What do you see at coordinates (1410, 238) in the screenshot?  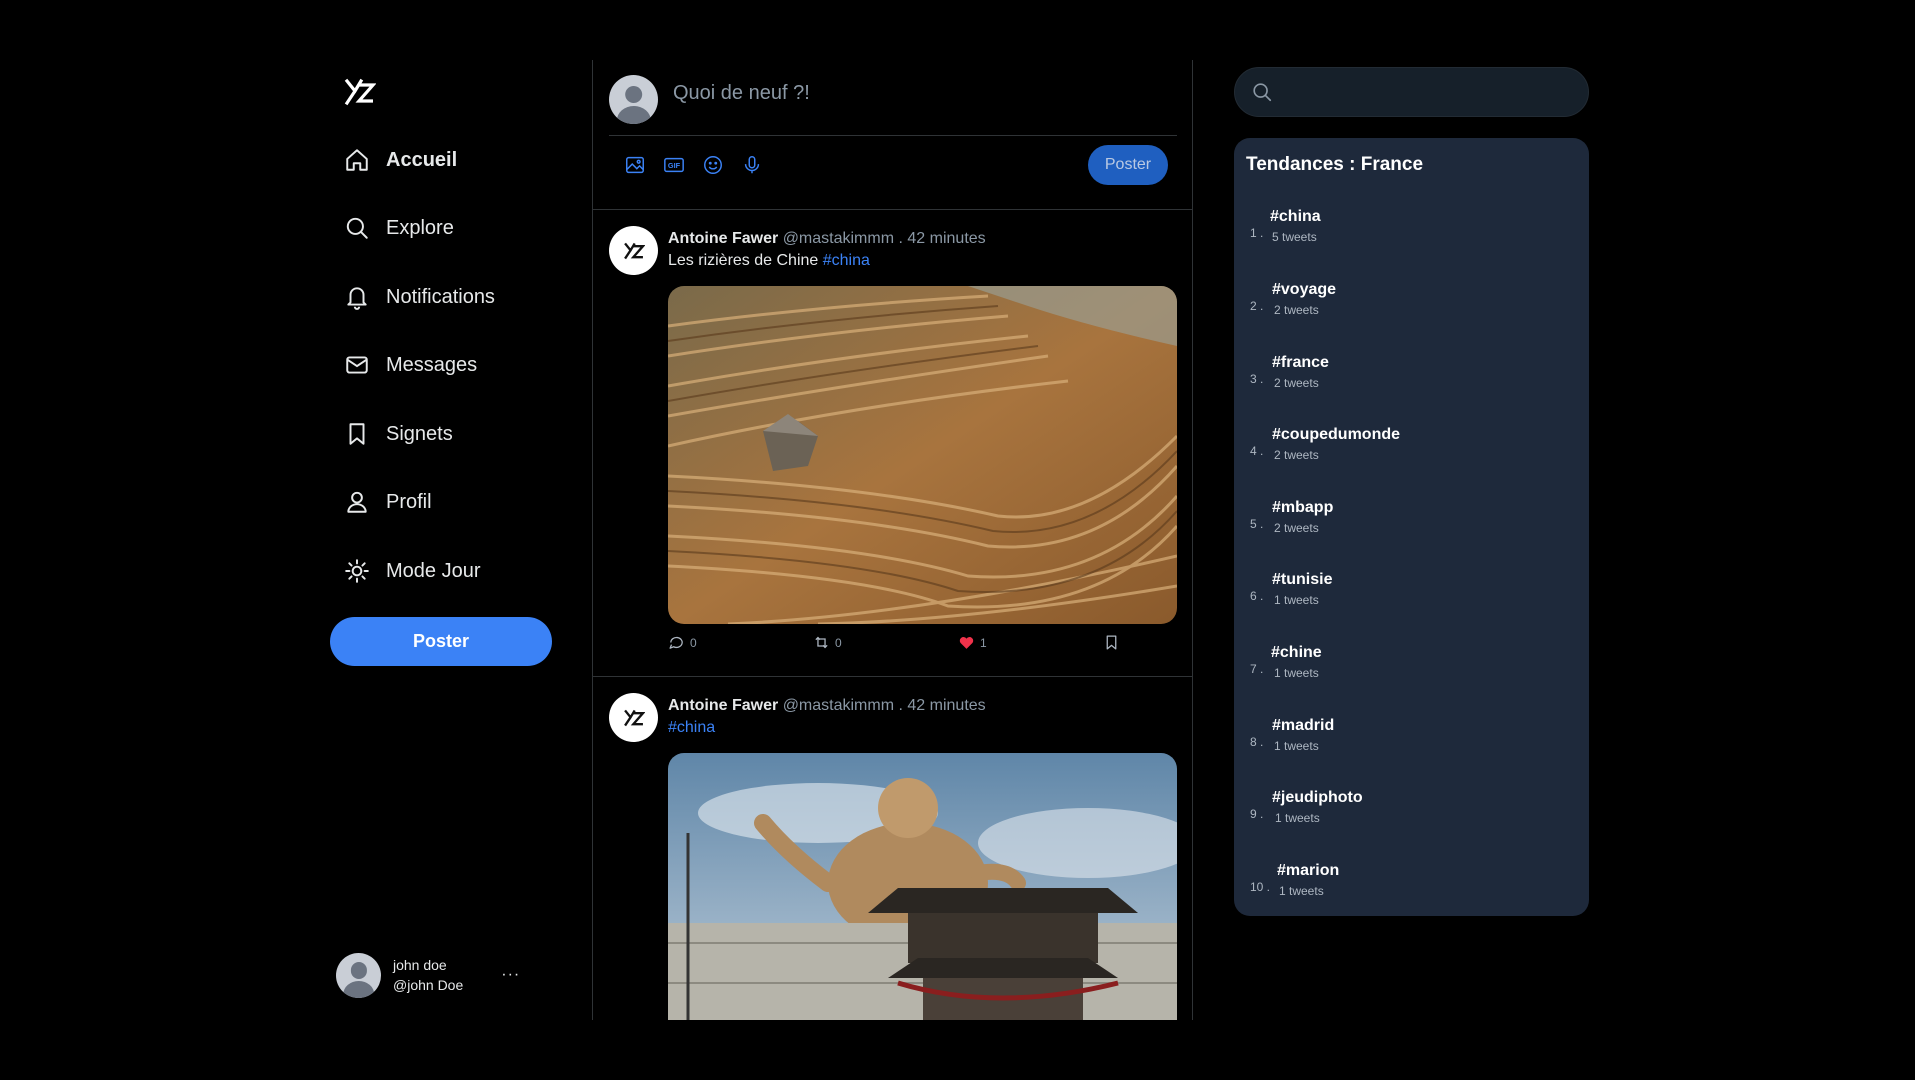 I see `trend-item: 1 . #china 5 tweets` at bounding box center [1410, 238].